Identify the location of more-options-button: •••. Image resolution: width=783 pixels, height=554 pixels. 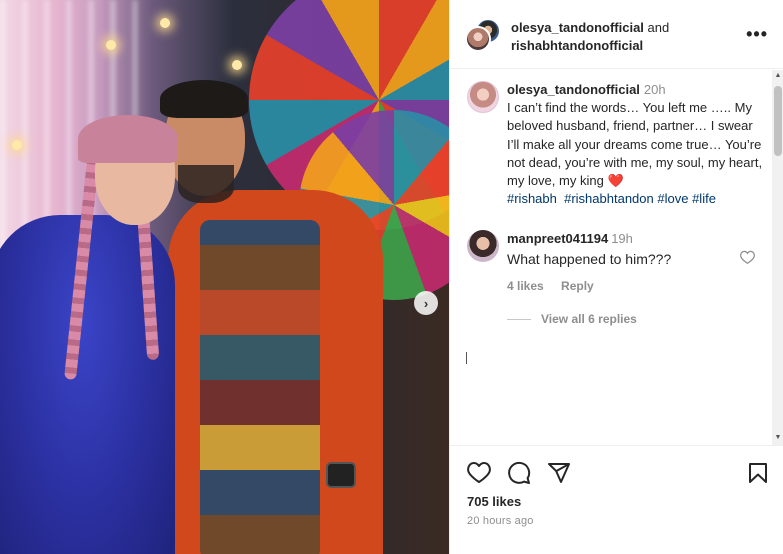
(757, 34).